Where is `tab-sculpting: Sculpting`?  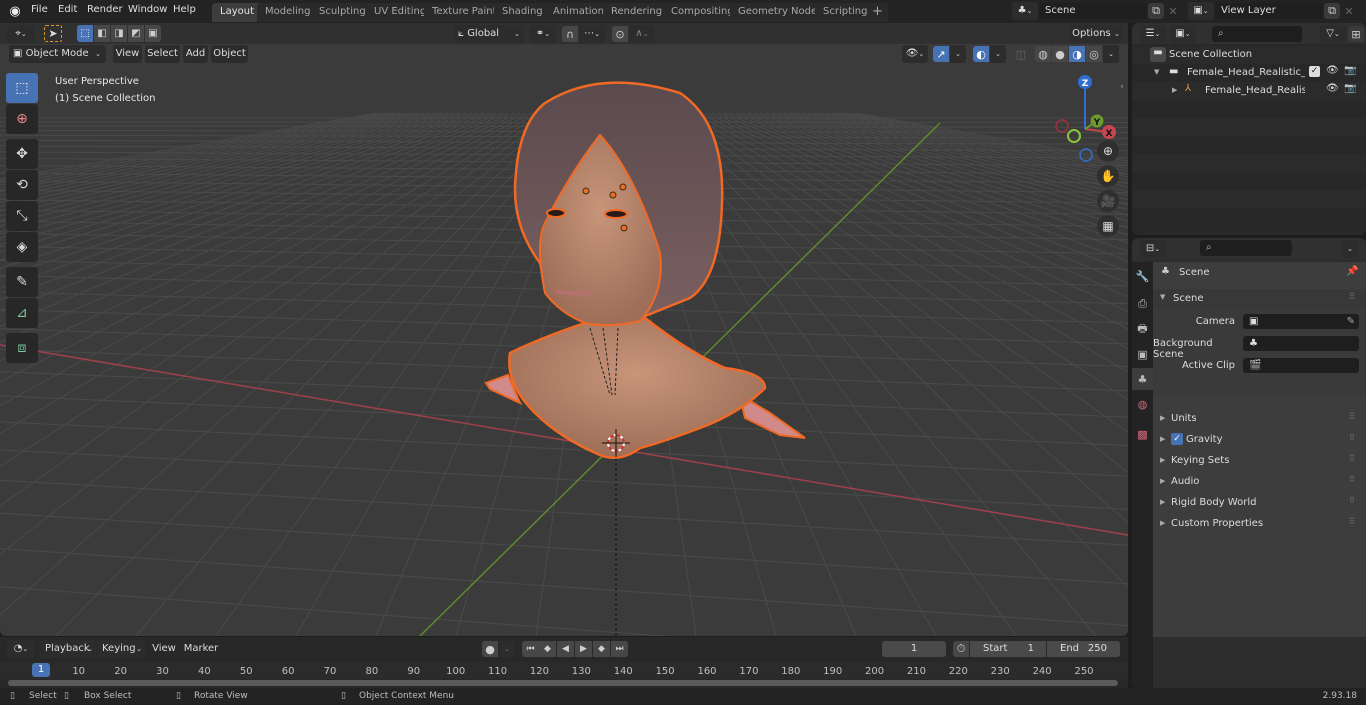 tab-sculpting: Sculpting is located at coordinates (342, 12).